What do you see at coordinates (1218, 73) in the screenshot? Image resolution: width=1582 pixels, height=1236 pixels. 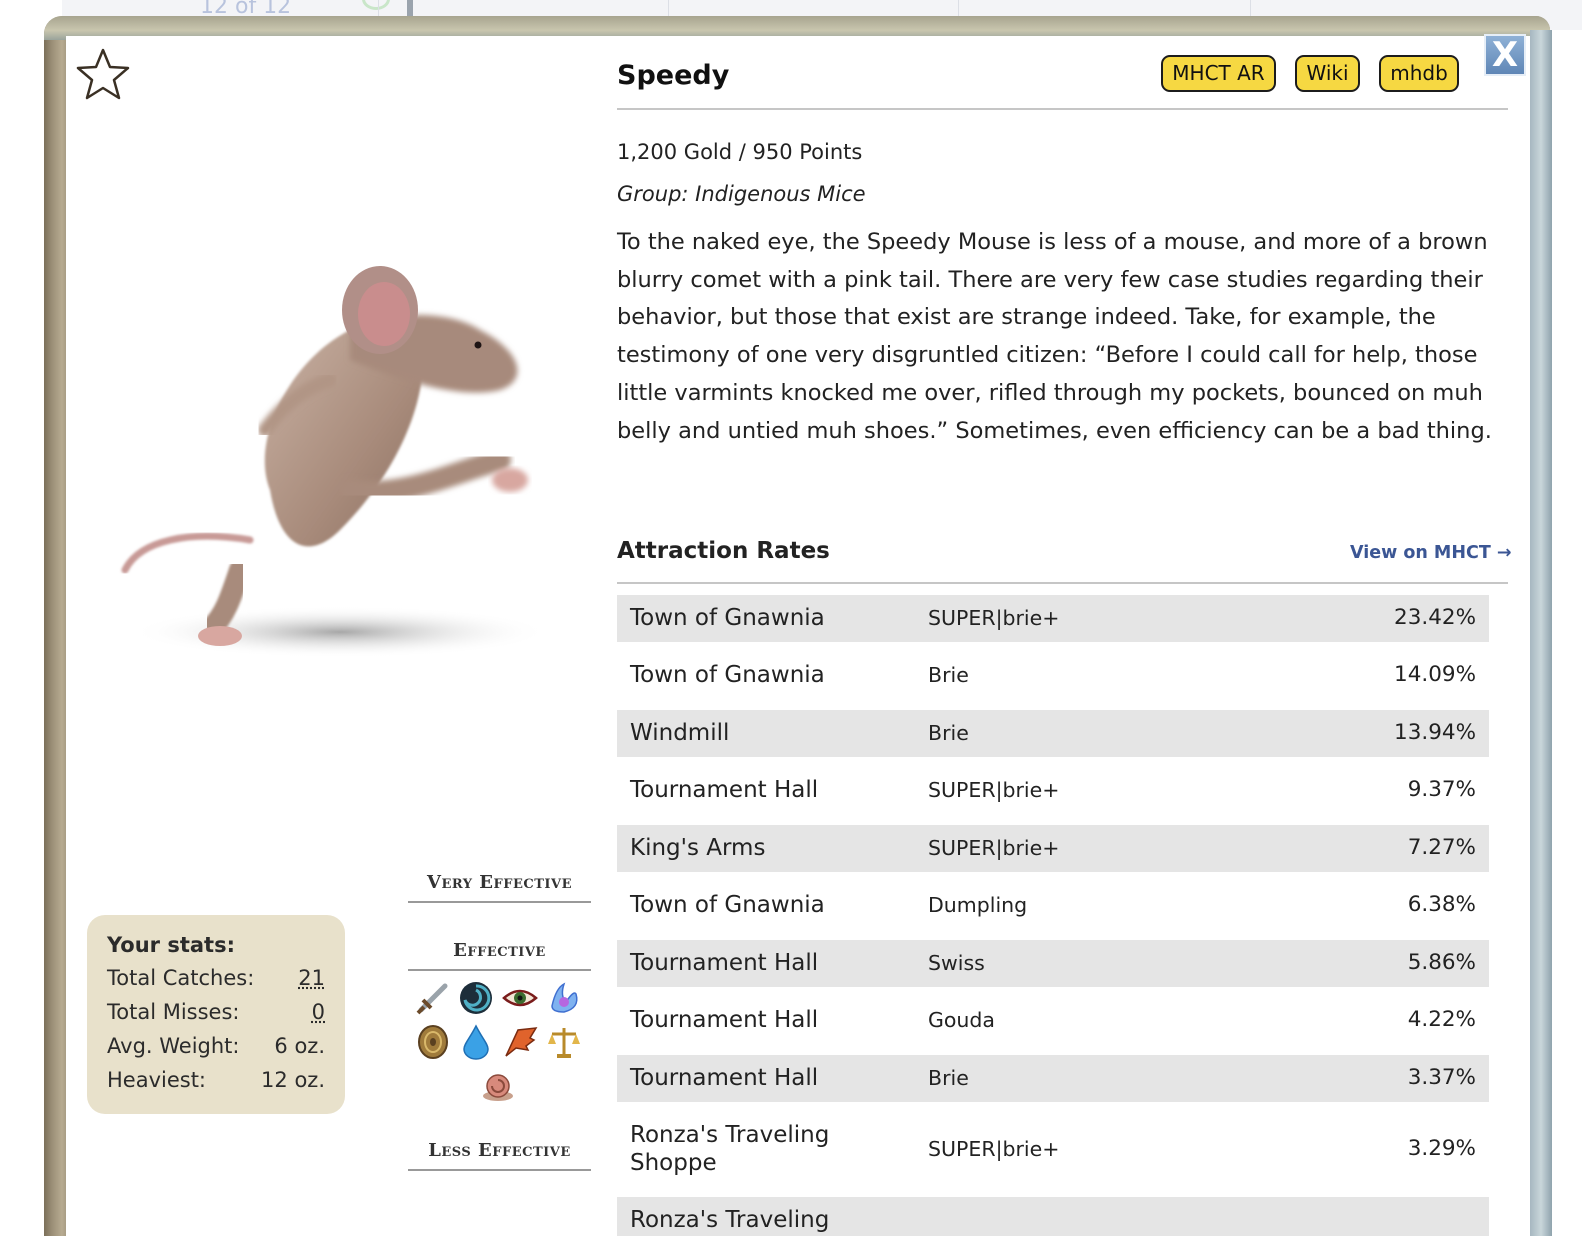 I see `mhct-ar-button: MHCT AR` at bounding box center [1218, 73].